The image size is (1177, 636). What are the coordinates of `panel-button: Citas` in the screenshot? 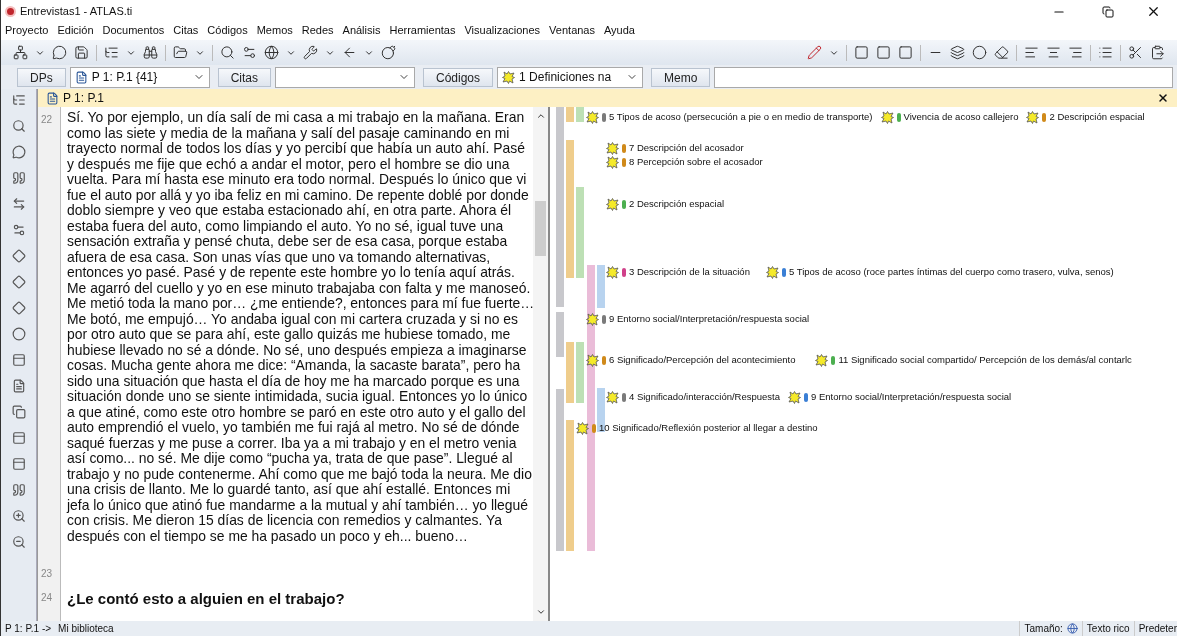 It's located at (244, 77).